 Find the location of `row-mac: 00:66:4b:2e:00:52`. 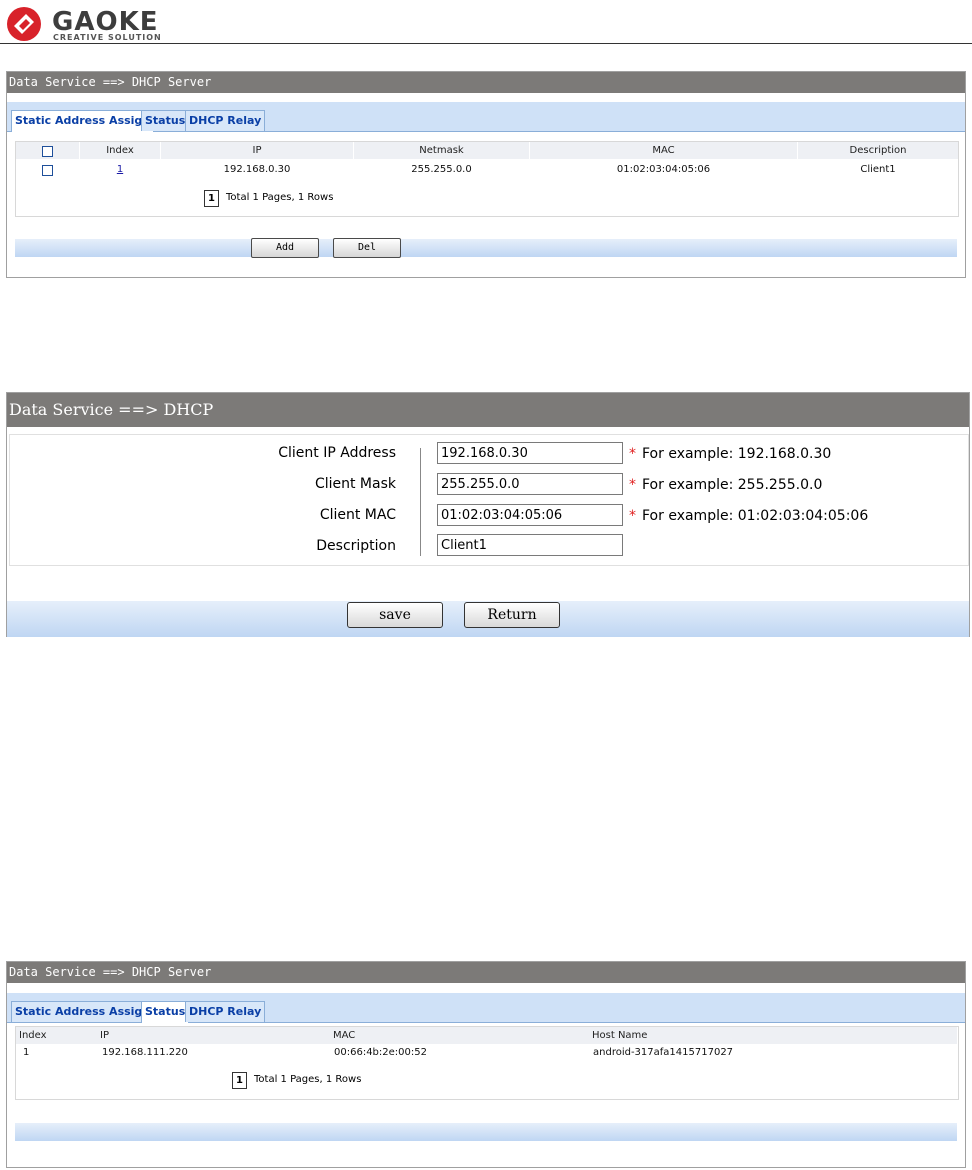

row-mac: 00:66:4b:2e:00:52 is located at coordinates (380, 1052).